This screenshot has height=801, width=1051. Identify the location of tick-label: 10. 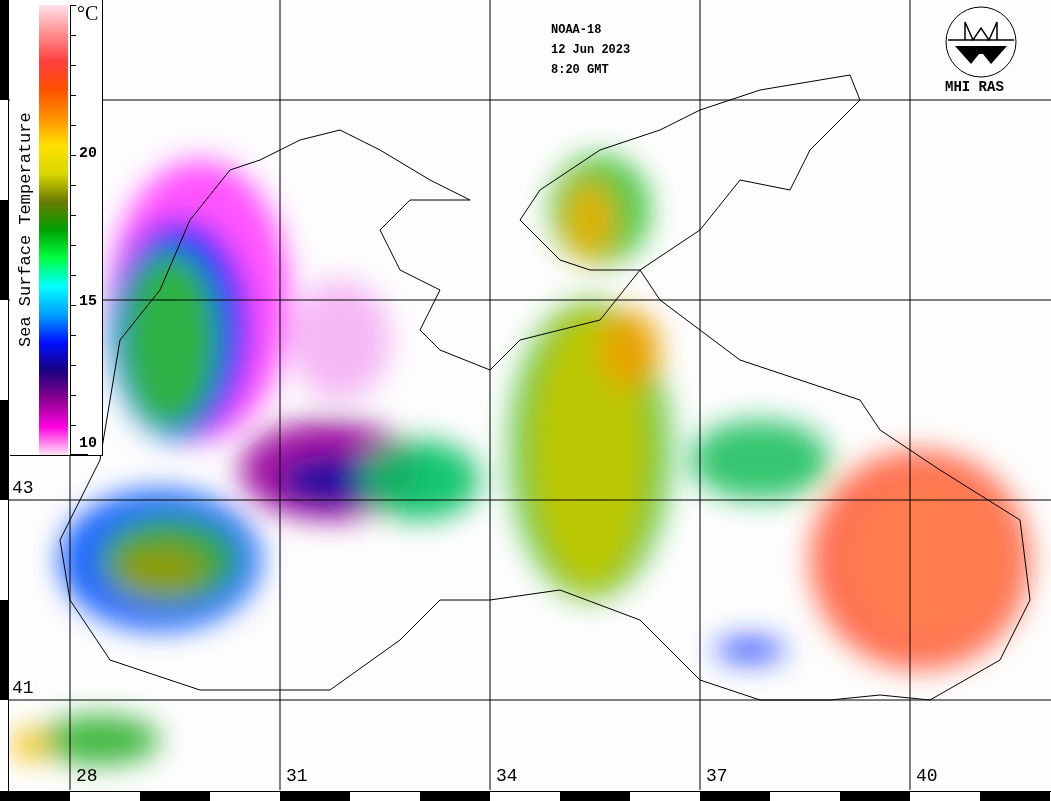
(88, 443).